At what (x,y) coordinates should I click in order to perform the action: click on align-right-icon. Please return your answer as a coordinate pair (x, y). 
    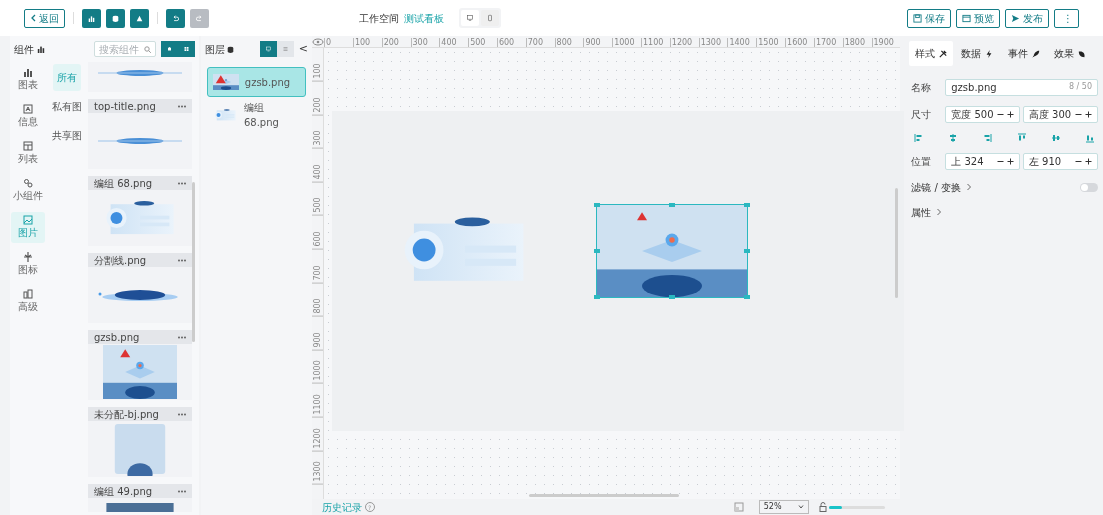
    Looking at the image, I should click on (987, 137).